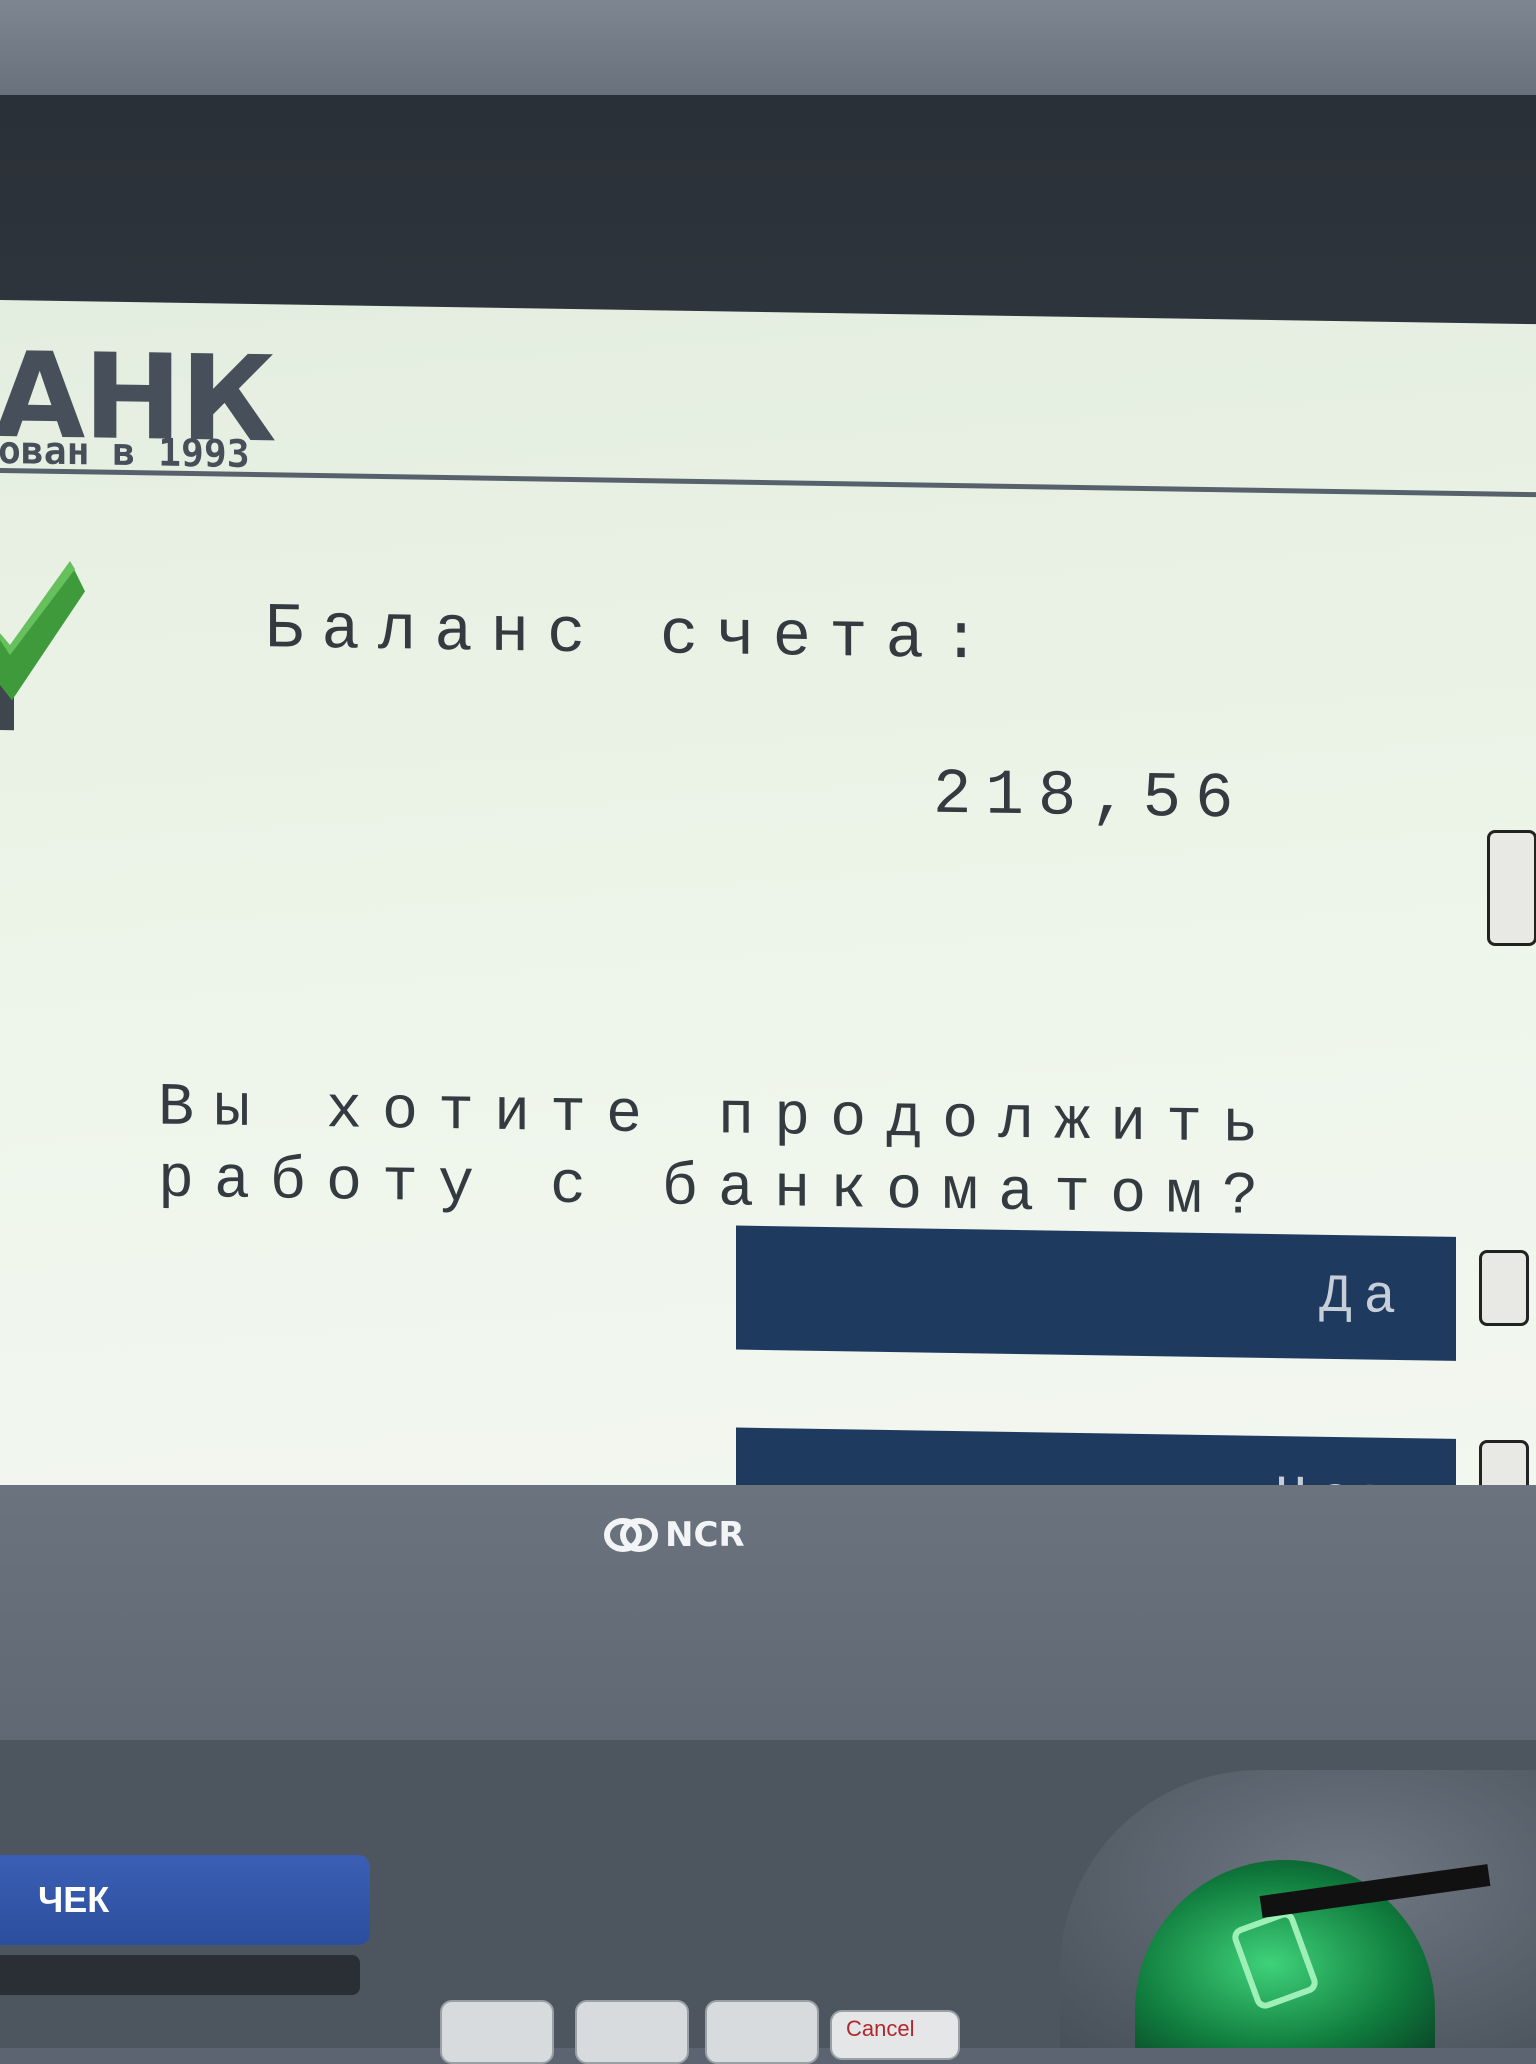 The height and width of the screenshot is (2064, 1536). What do you see at coordinates (631, 1535) in the screenshot?
I see `ncr-logo-icon` at bounding box center [631, 1535].